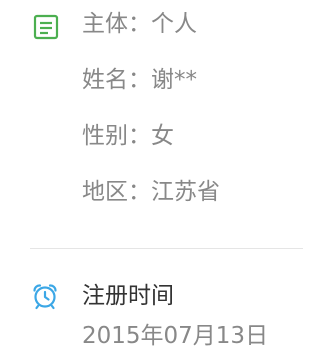  Describe the element at coordinates (166, 248) in the screenshot. I see `section-divider` at that location.